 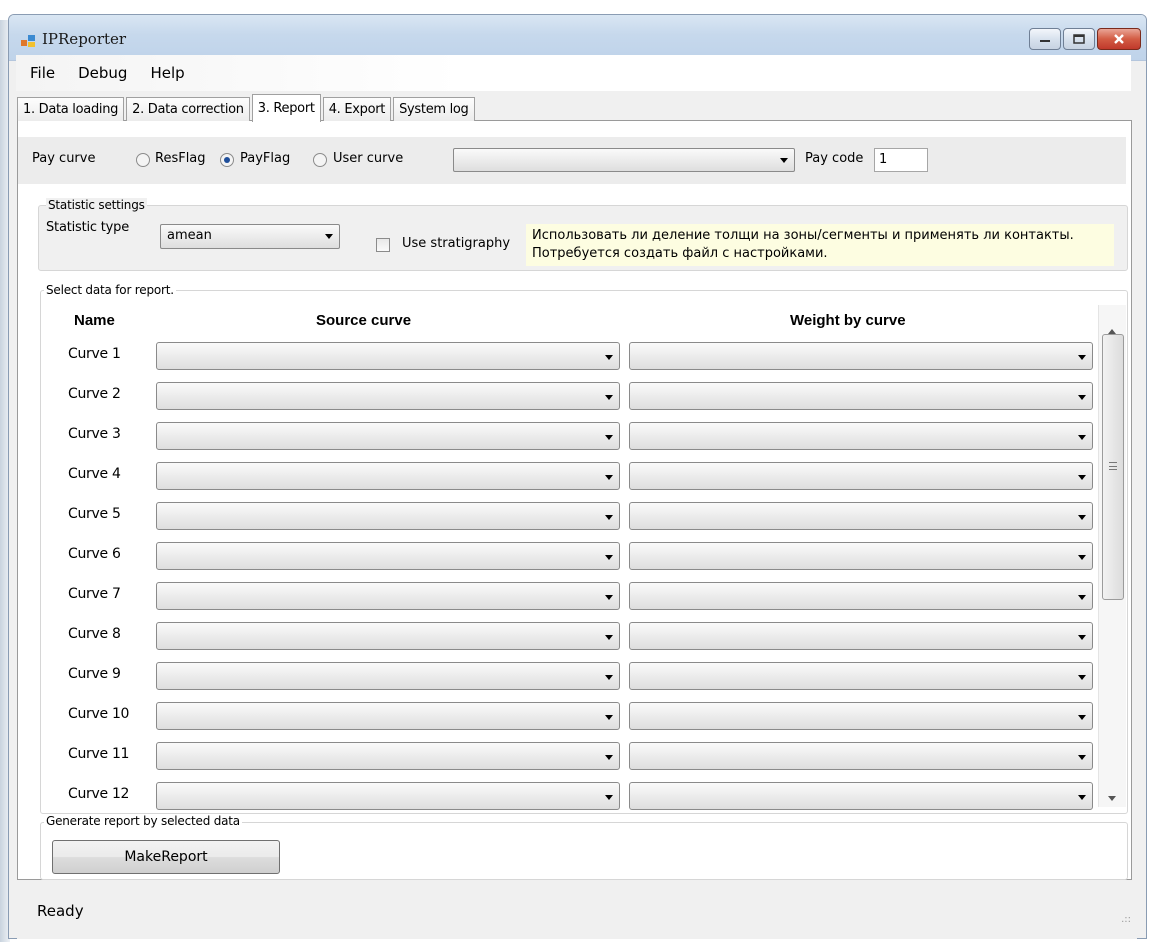 I want to click on tab-export: 4. Export, so click(x=357, y=109).